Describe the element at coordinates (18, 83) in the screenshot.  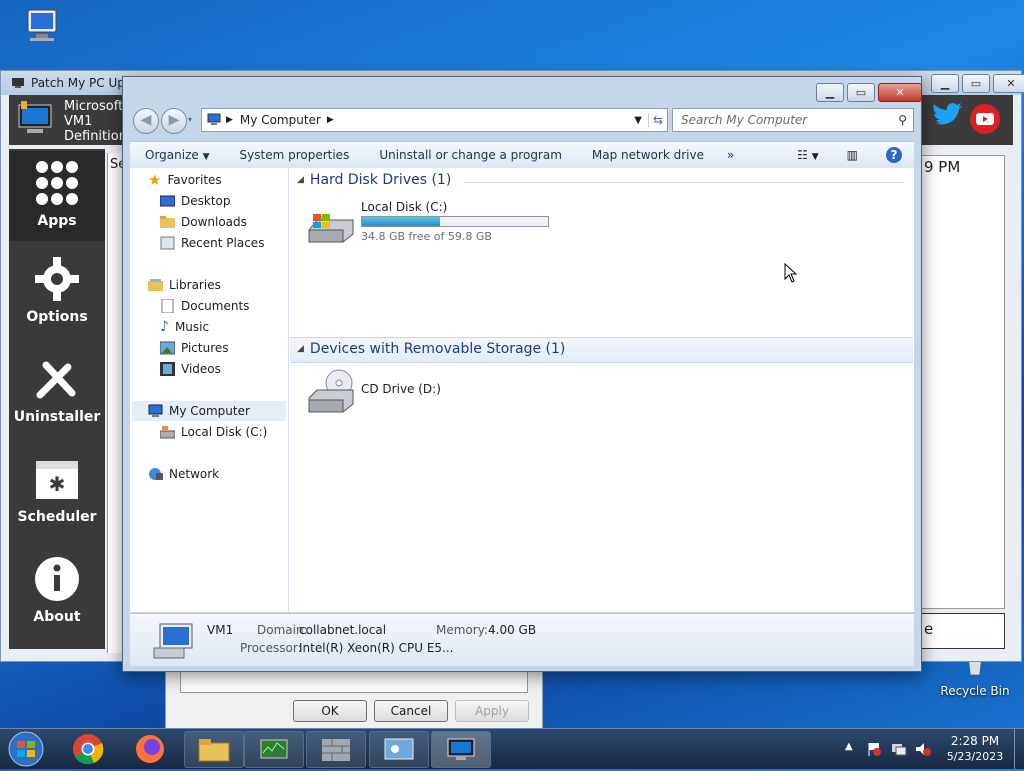
I see `app-icon` at that location.